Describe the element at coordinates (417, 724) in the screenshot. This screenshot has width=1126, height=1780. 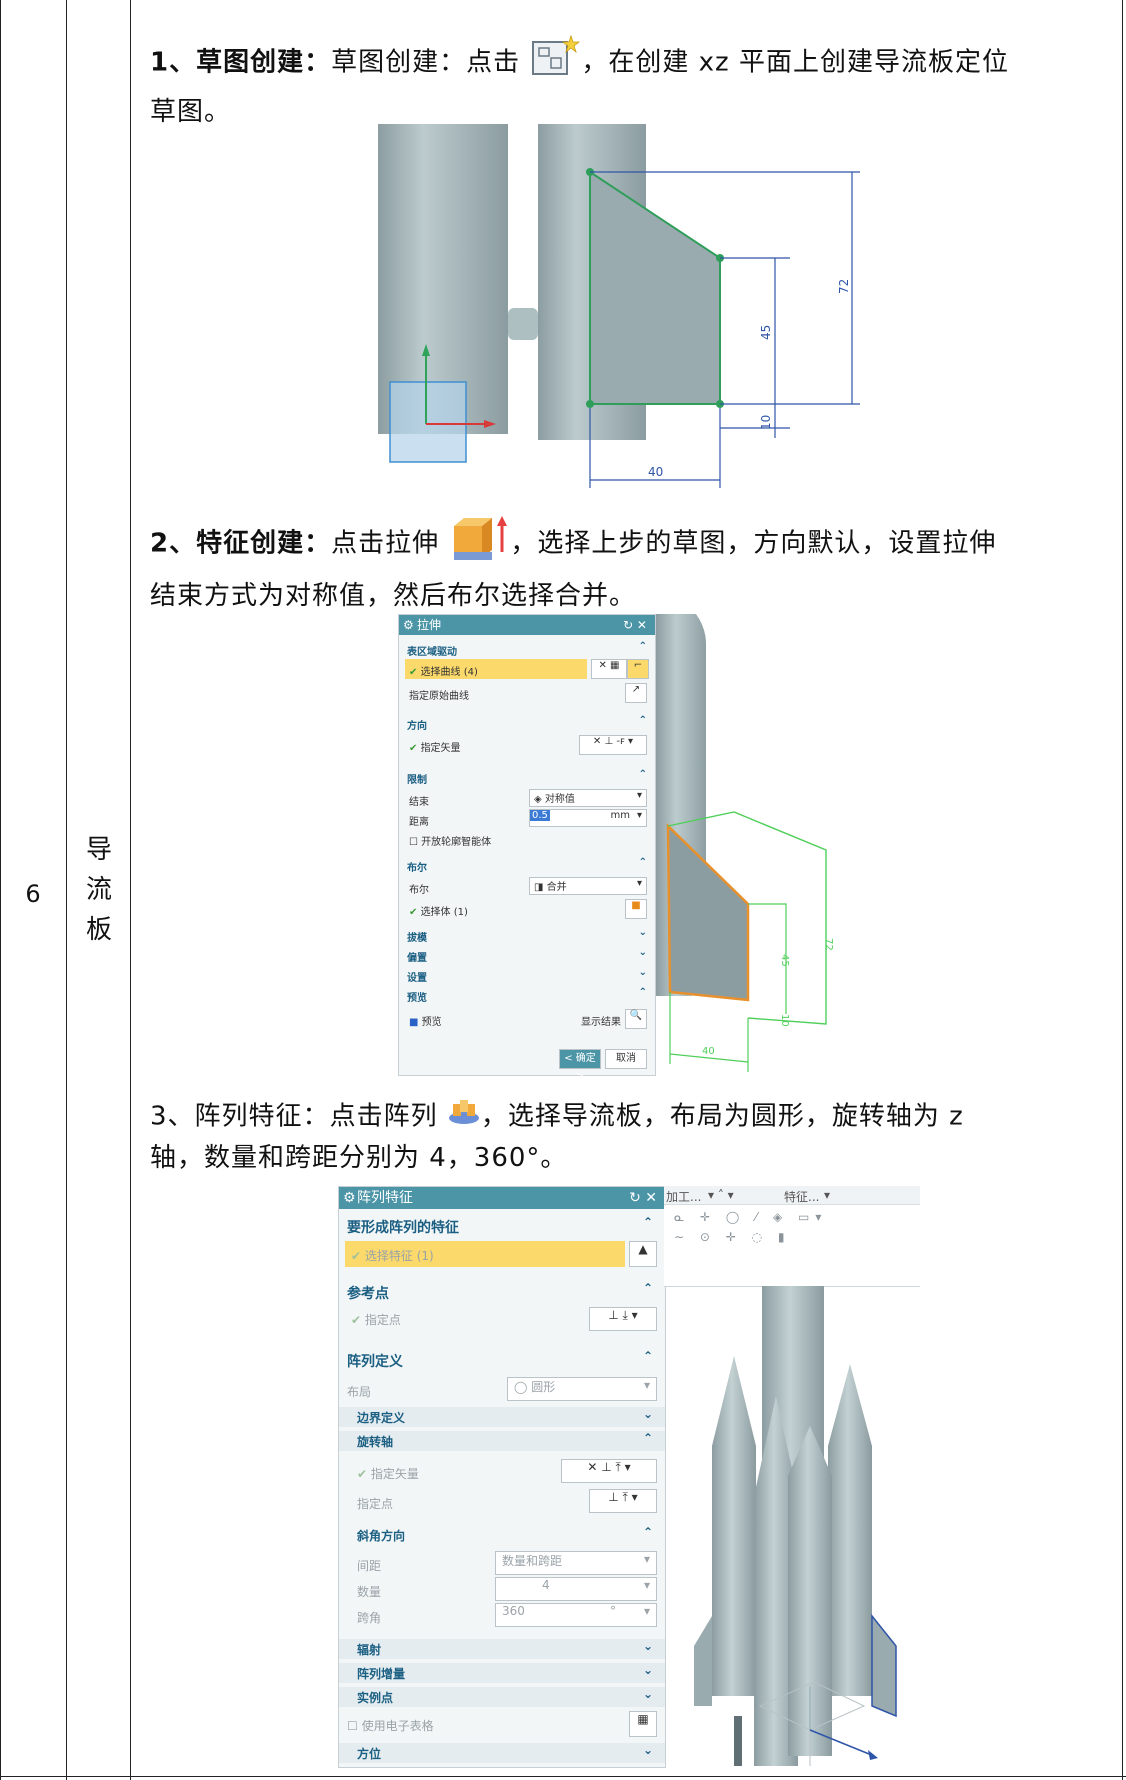
I see `sec-direction: 方向` at that location.